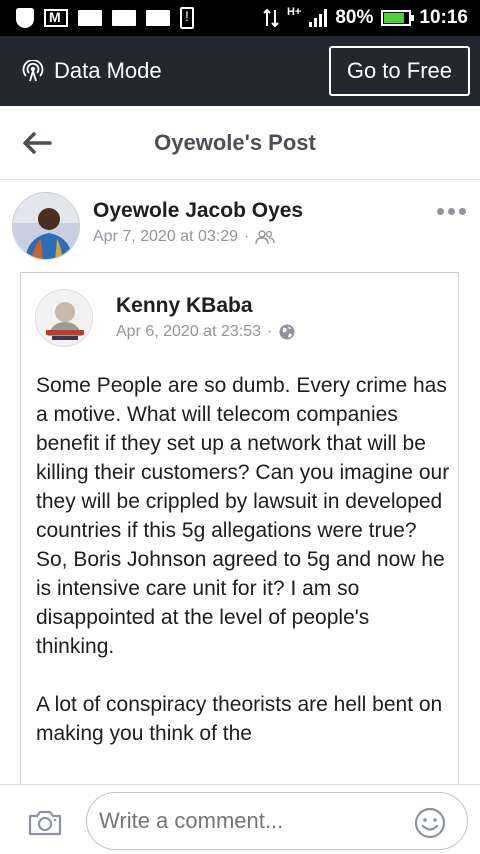  Describe the element at coordinates (108, 70) in the screenshot. I see `data-mode-label: Data Mode` at that location.